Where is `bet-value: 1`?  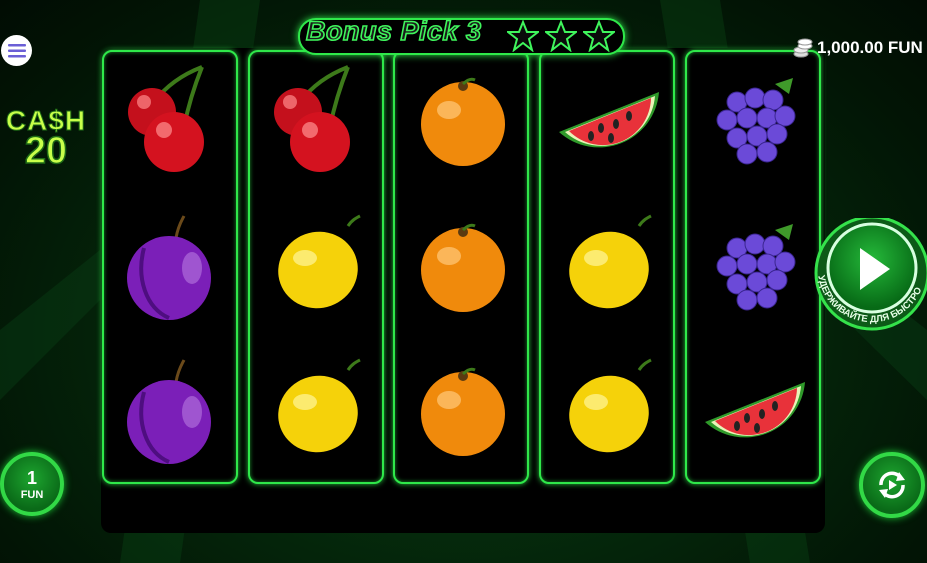
bet-value: 1 is located at coordinates (31, 478).